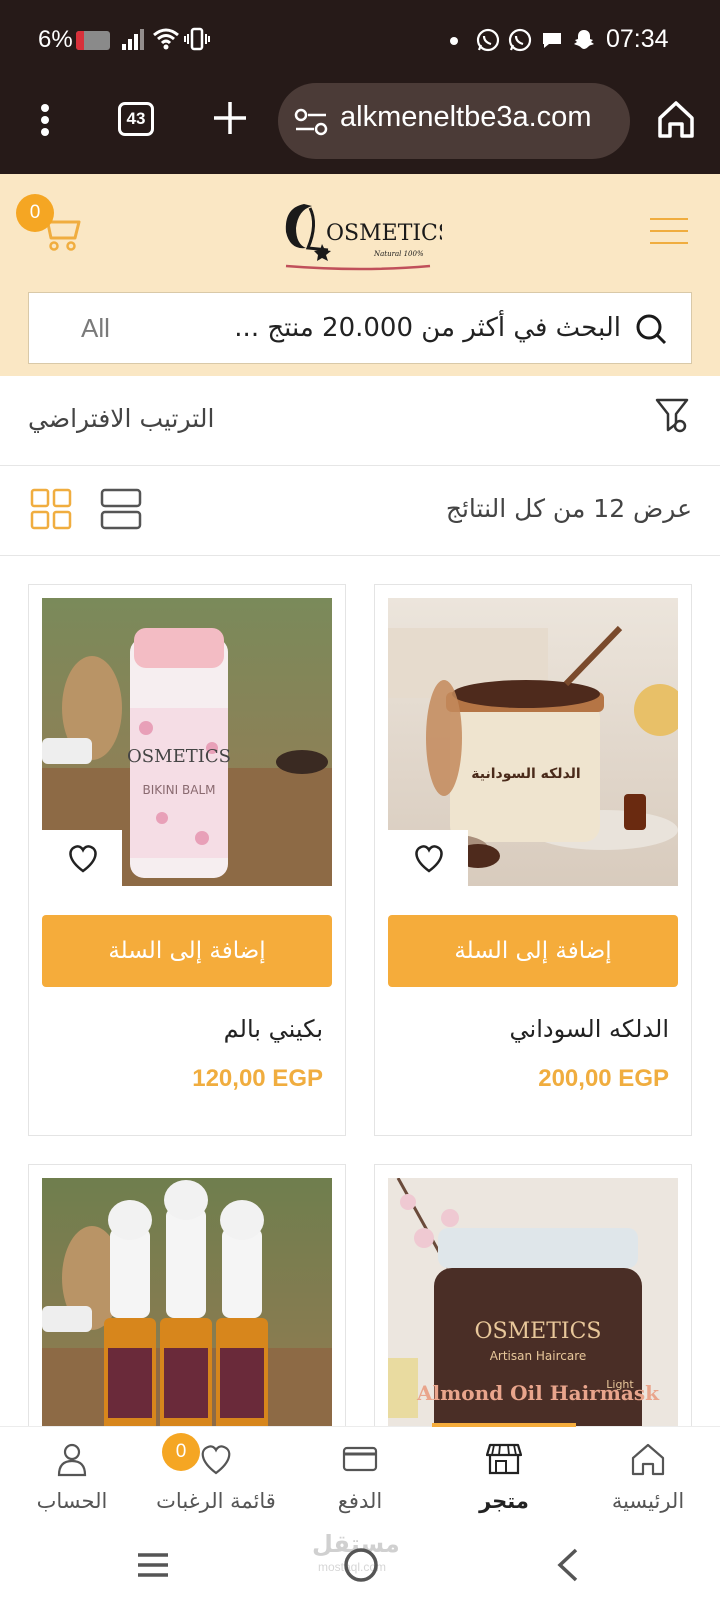 This screenshot has height=1608, width=720. Describe the element at coordinates (454, 41) in the screenshot. I see `notification-dot` at that location.